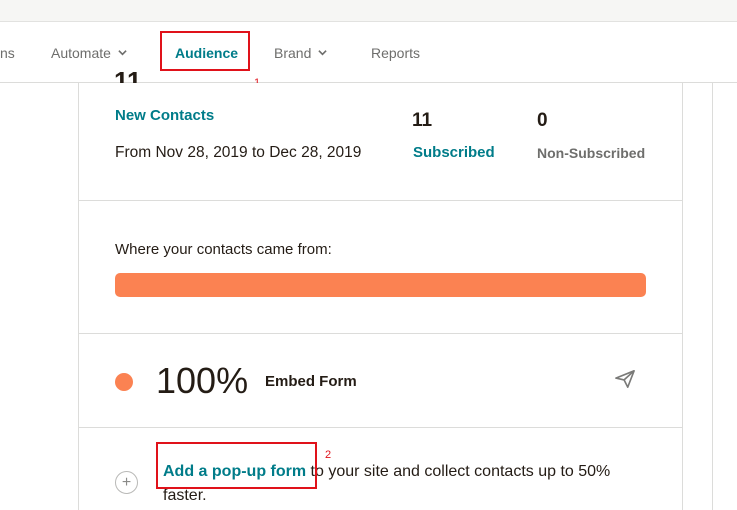 The image size is (737, 510). What do you see at coordinates (223, 249) in the screenshot?
I see `sources-heading: Where your contacts came from:` at bounding box center [223, 249].